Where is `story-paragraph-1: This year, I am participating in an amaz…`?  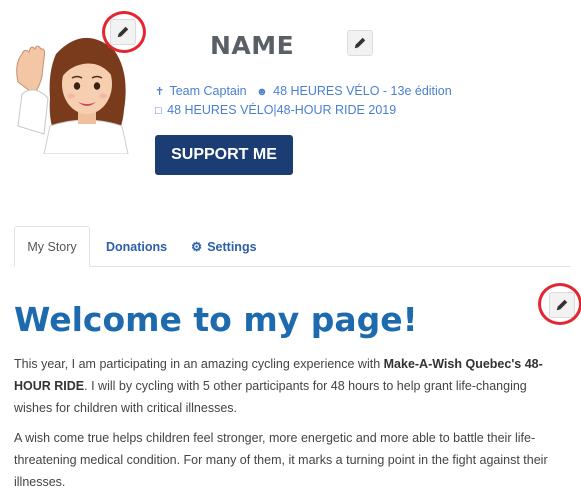
story-paragraph-1: This year, I am participating in an amaz… is located at coordinates (289, 386).